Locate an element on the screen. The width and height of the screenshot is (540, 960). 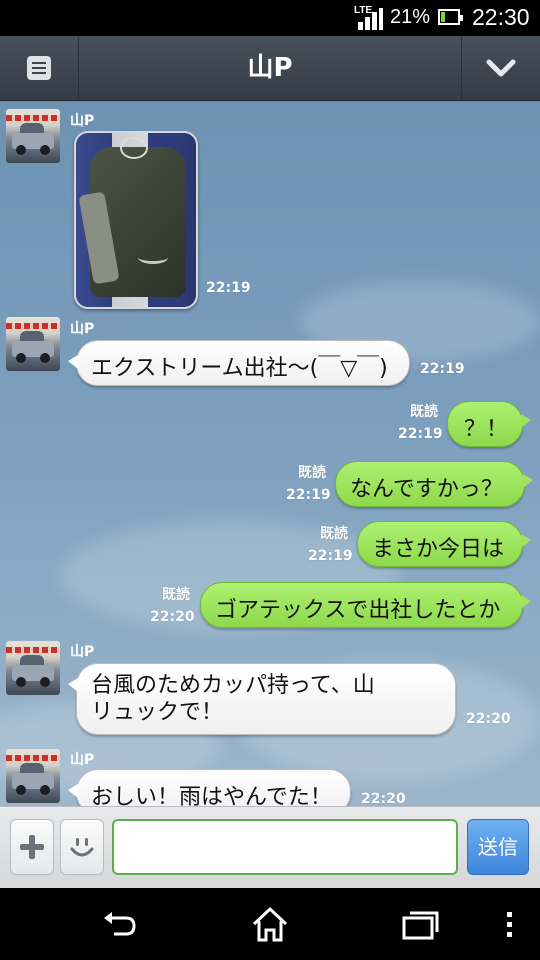
message-bubble: エクストリーム出社〜(￣▽￣) is located at coordinates (239, 363).